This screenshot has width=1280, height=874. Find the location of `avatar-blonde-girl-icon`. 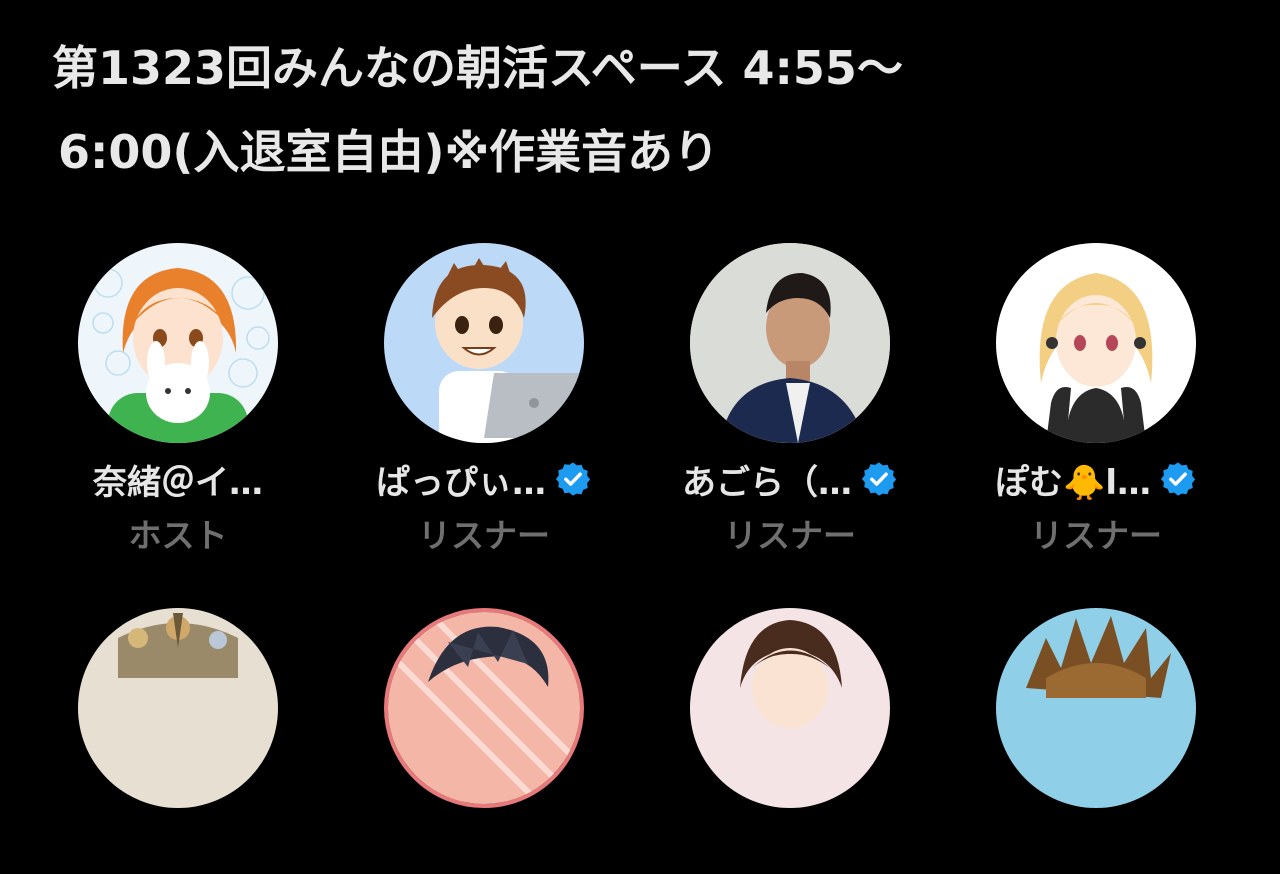

avatar-blonde-girl-icon is located at coordinates (1096, 343).